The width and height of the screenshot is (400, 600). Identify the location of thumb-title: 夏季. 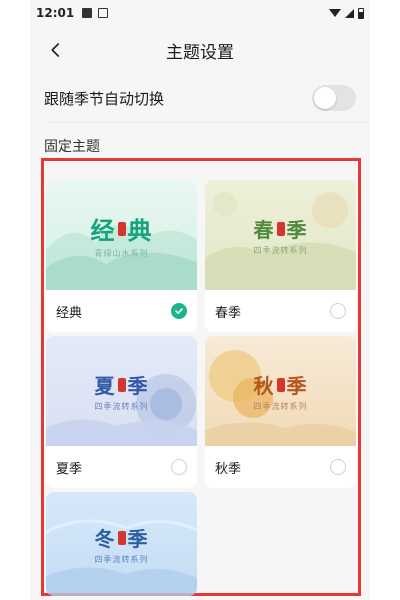
(122, 384).